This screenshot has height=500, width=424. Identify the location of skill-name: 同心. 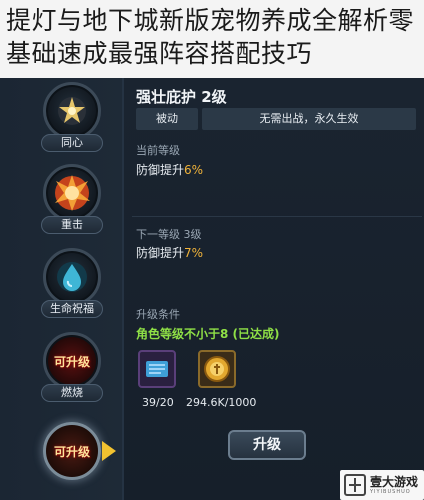
(72, 143).